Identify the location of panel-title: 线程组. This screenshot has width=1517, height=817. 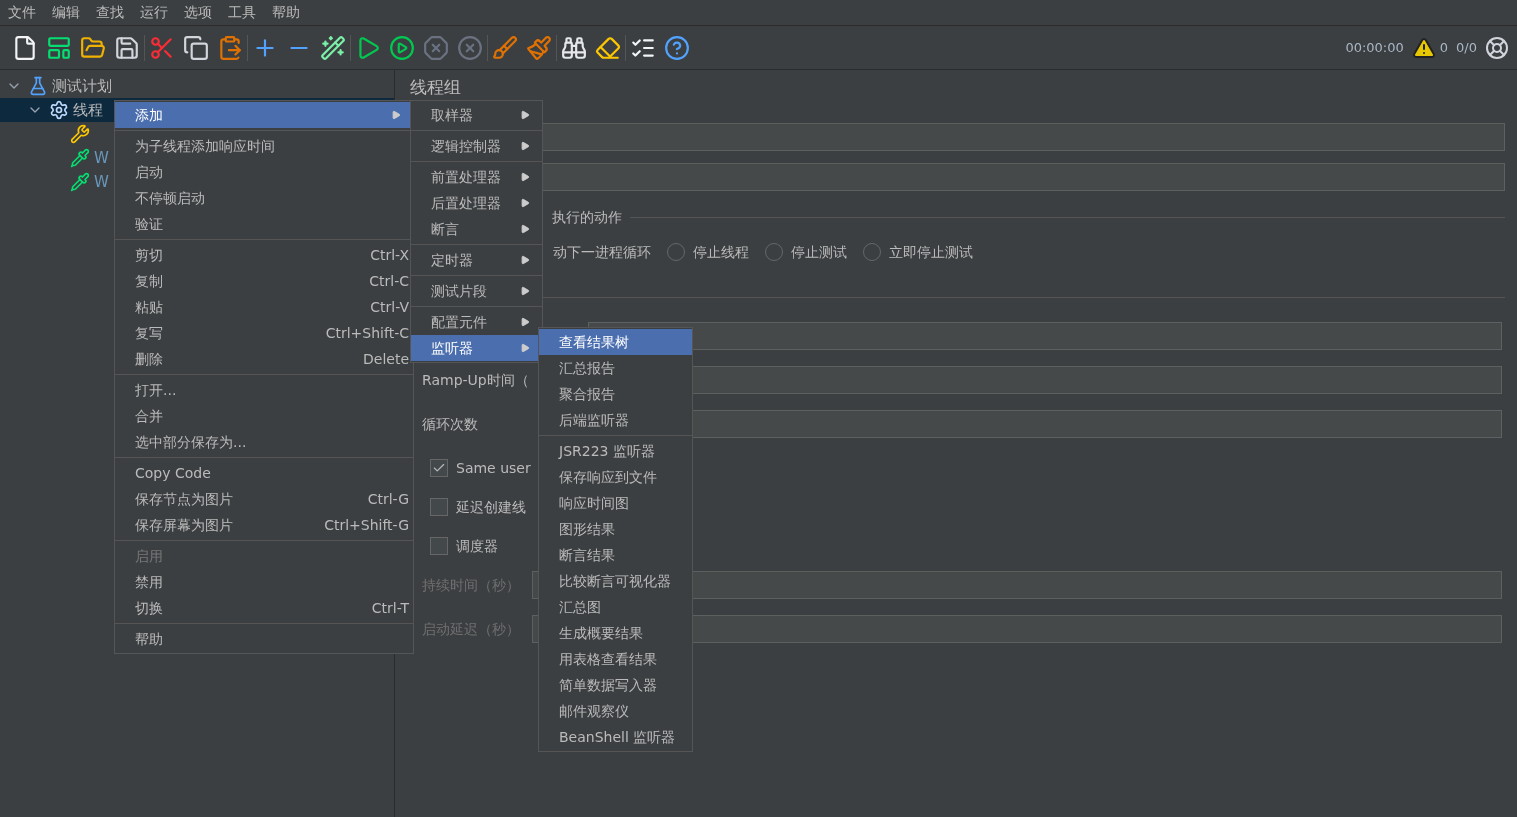
(435, 87).